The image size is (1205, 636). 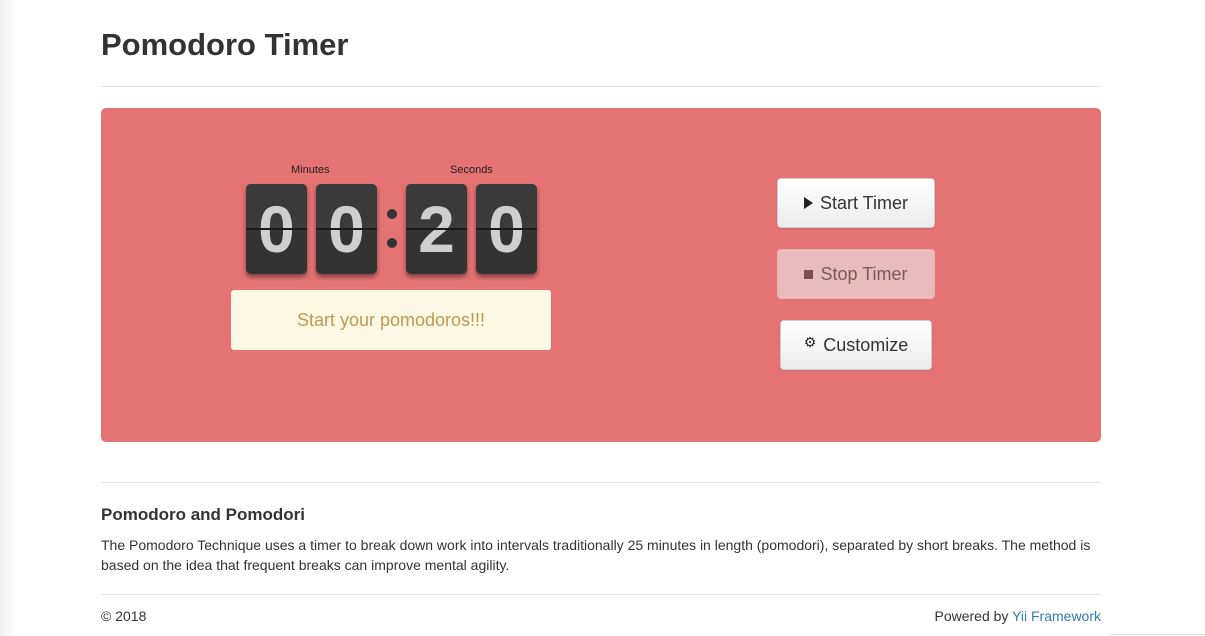 What do you see at coordinates (471, 170) in the screenshot?
I see `seconds-label: Seconds` at bounding box center [471, 170].